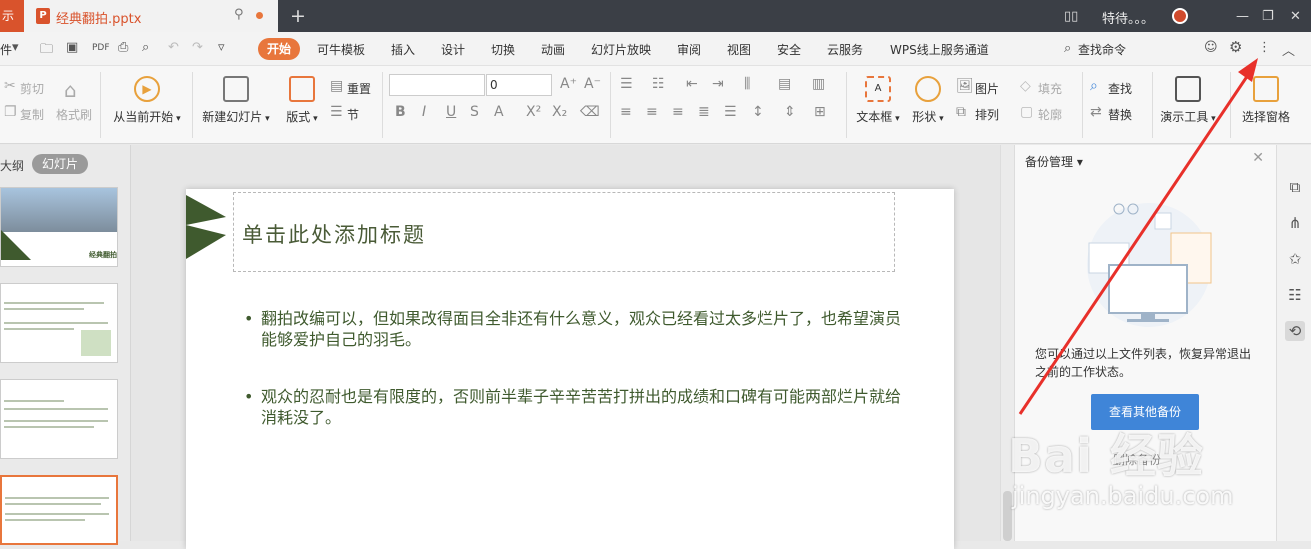  What do you see at coordinates (1123, 496) in the screenshot?
I see `baidu-watermark-url: jingyan.baidu.com` at bounding box center [1123, 496].